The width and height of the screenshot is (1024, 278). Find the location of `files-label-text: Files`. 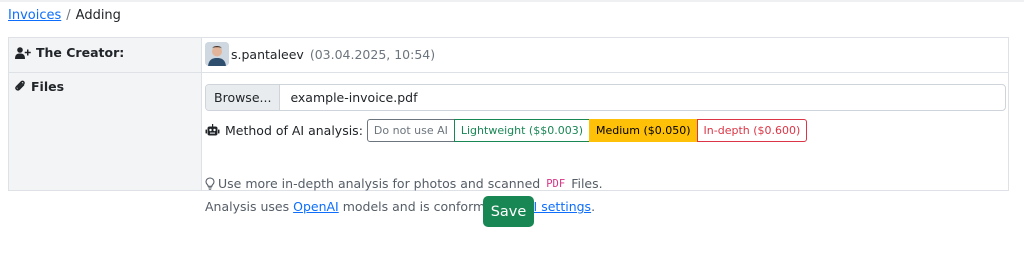

files-label-text: Files is located at coordinates (48, 86).